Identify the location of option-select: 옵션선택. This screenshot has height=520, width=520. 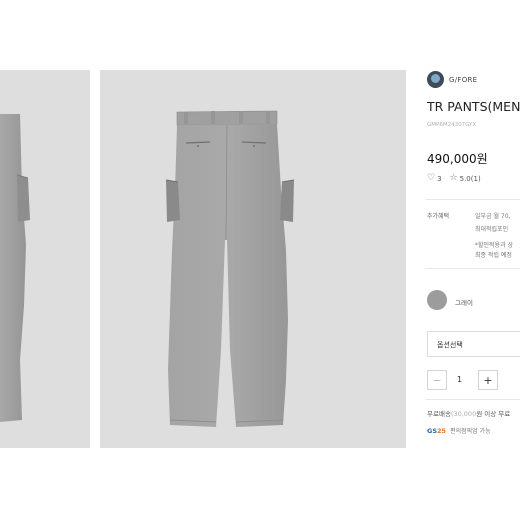
(473, 344).